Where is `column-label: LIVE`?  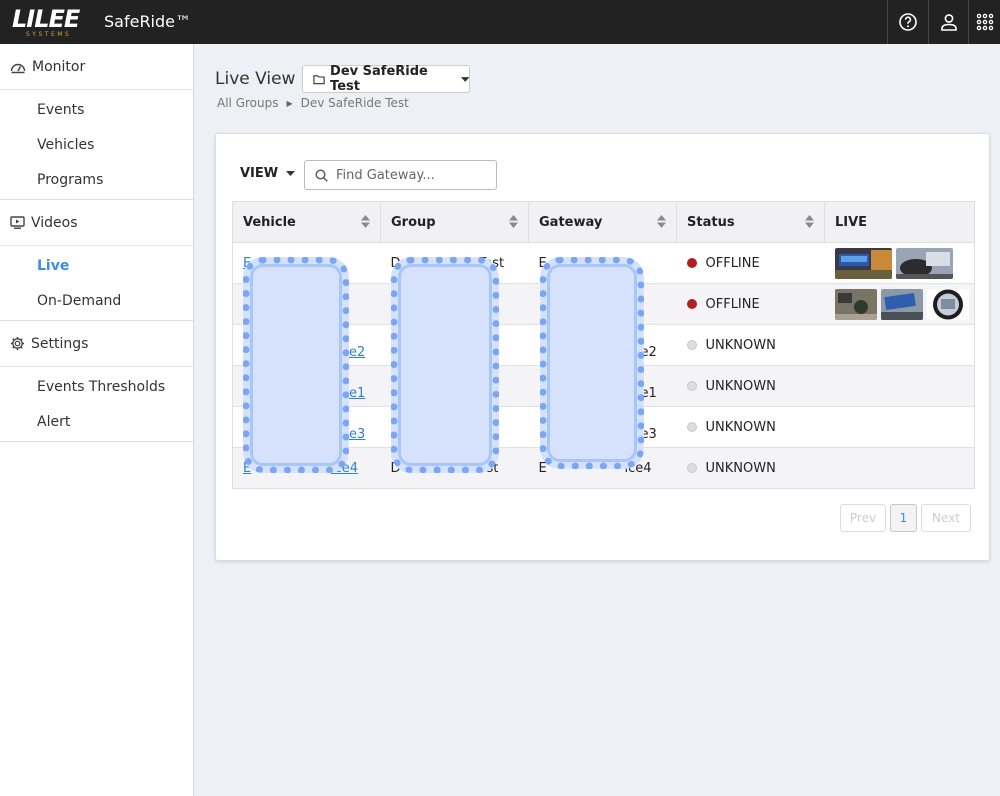 column-label: LIVE is located at coordinates (851, 222).